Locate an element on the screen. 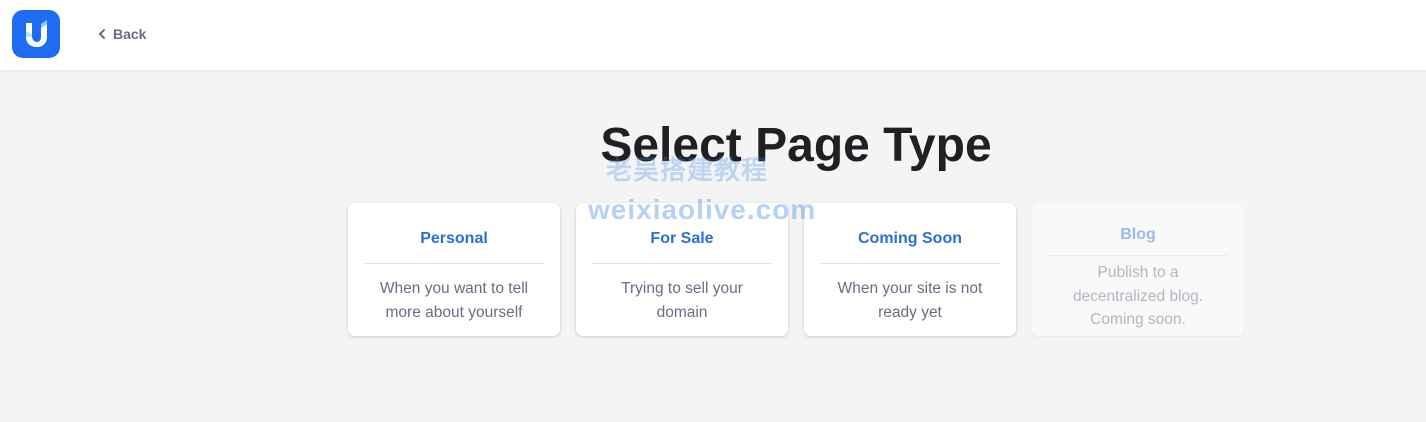  logo-mark is located at coordinates (36, 33).